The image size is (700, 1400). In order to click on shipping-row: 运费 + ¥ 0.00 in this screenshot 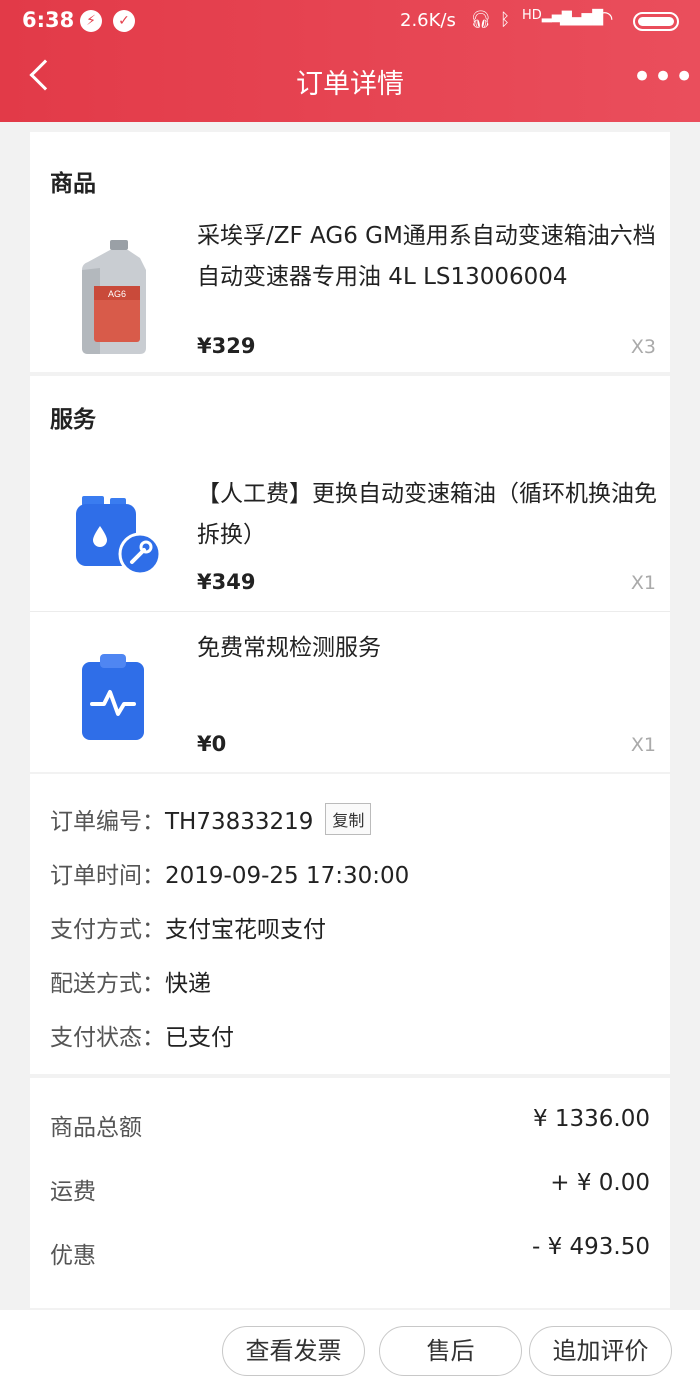, I will do `click(350, 1188)`.